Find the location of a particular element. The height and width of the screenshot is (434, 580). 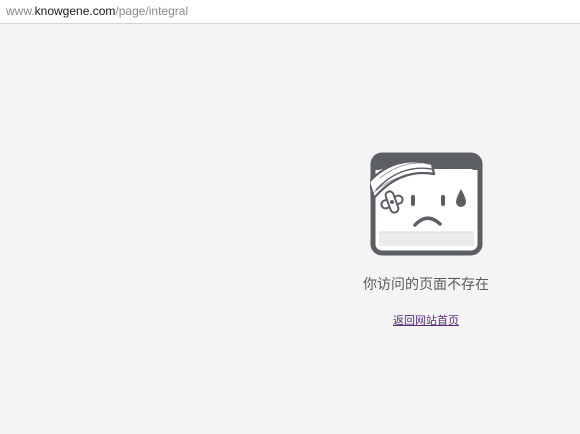

sad-bandaged-face-icon is located at coordinates (426, 204).